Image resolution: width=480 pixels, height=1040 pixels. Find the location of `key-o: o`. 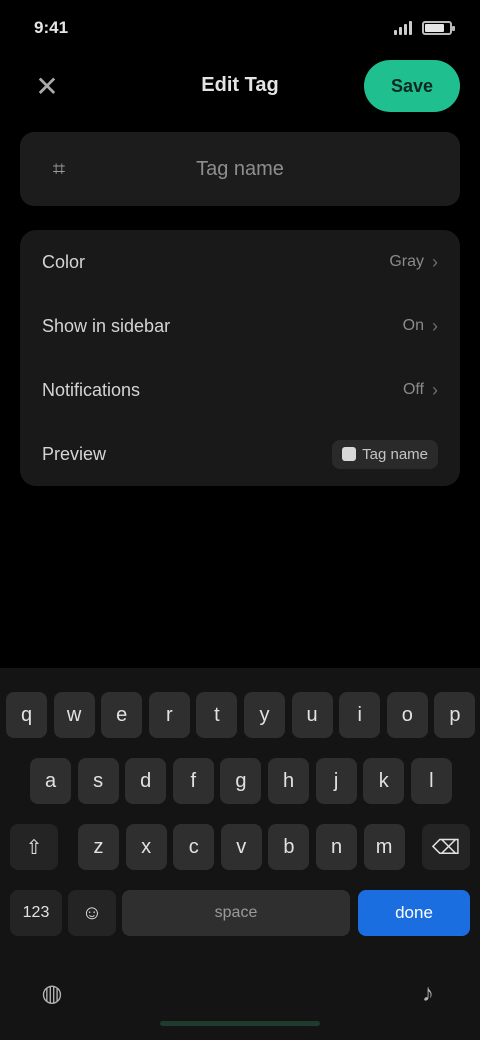

key-o: o is located at coordinates (407, 715).